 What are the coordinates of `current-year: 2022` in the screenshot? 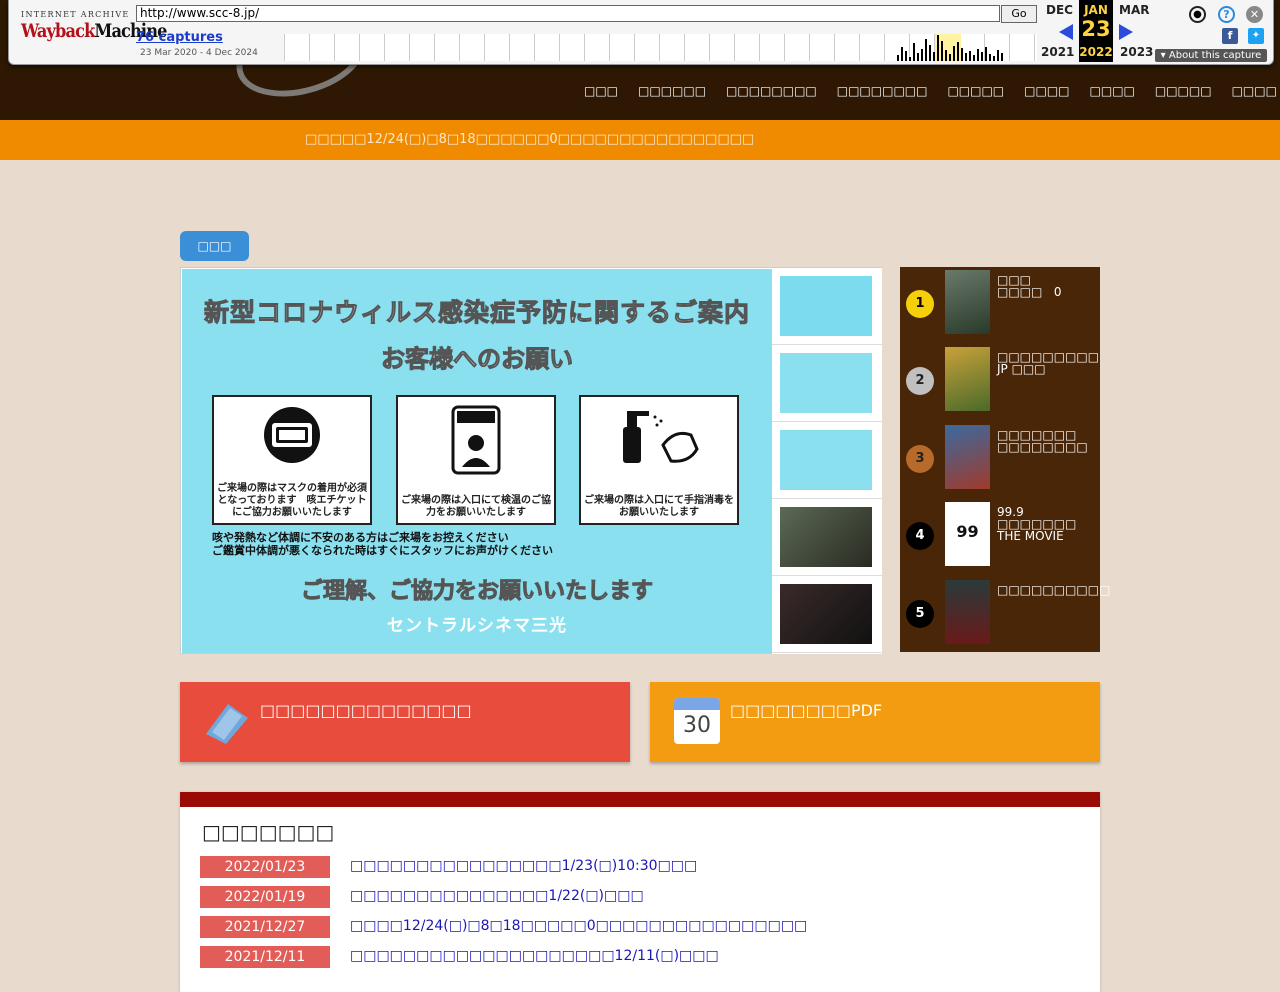 It's located at (1096, 52).